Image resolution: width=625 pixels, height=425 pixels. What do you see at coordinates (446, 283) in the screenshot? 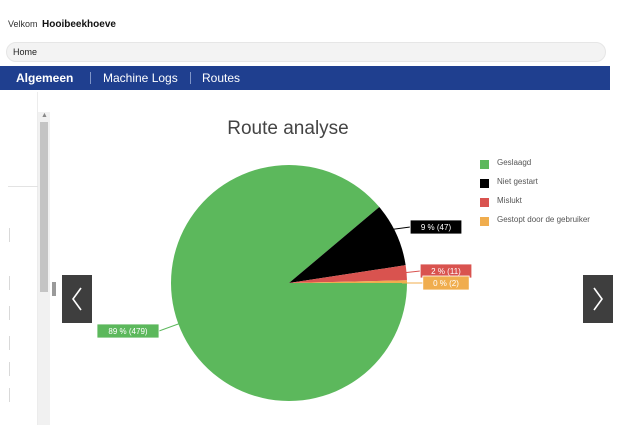
I see `data-label-gestopt: 0 % (2)` at bounding box center [446, 283].